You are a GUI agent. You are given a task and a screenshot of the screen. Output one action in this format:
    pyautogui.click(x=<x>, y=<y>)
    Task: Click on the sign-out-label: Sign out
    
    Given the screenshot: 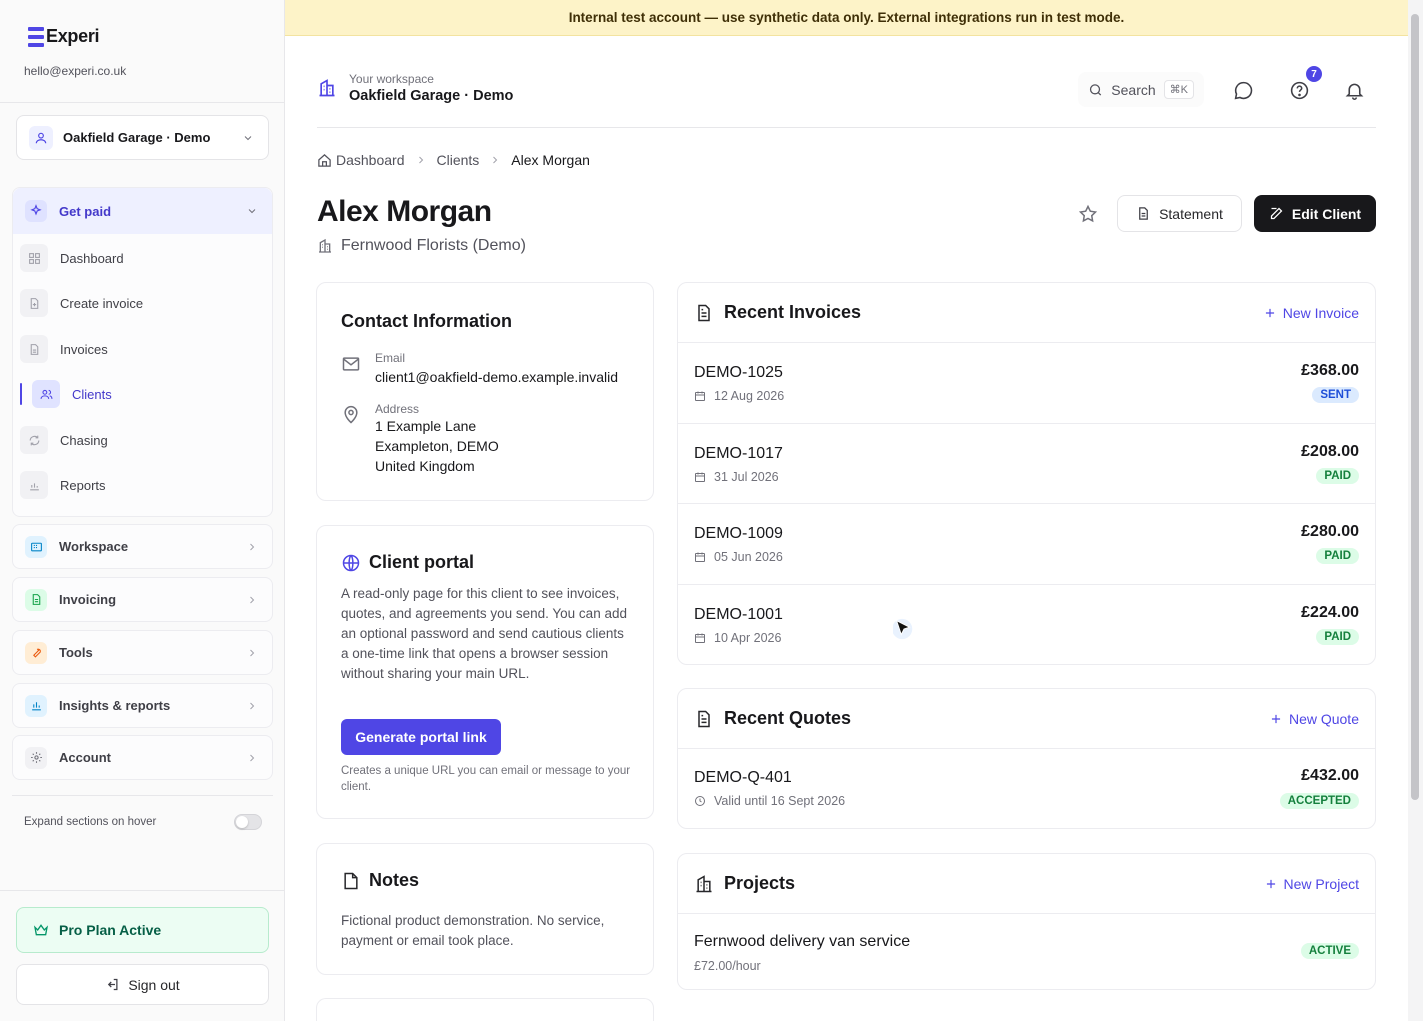 What is the action you would take?
    pyautogui.click(x=154, y=984)
    